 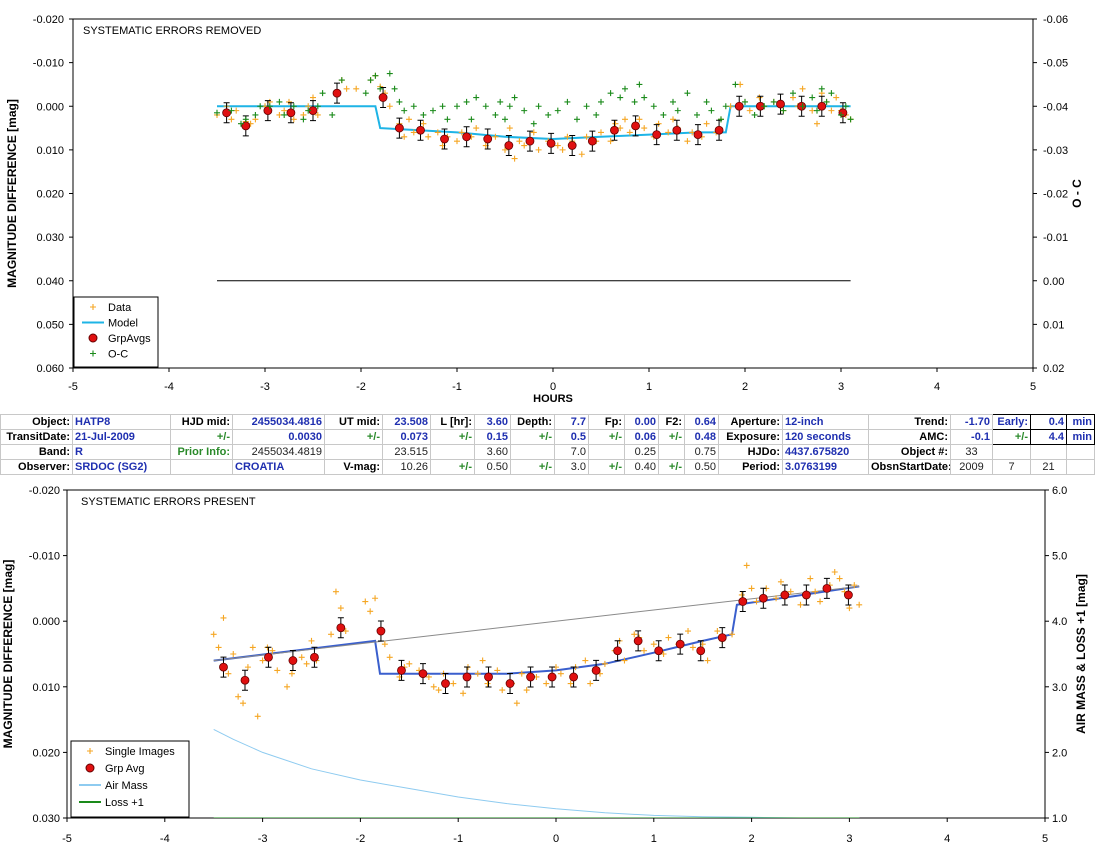 I want to click on y-tick-label: 0.060, so click(x=50, y=369).